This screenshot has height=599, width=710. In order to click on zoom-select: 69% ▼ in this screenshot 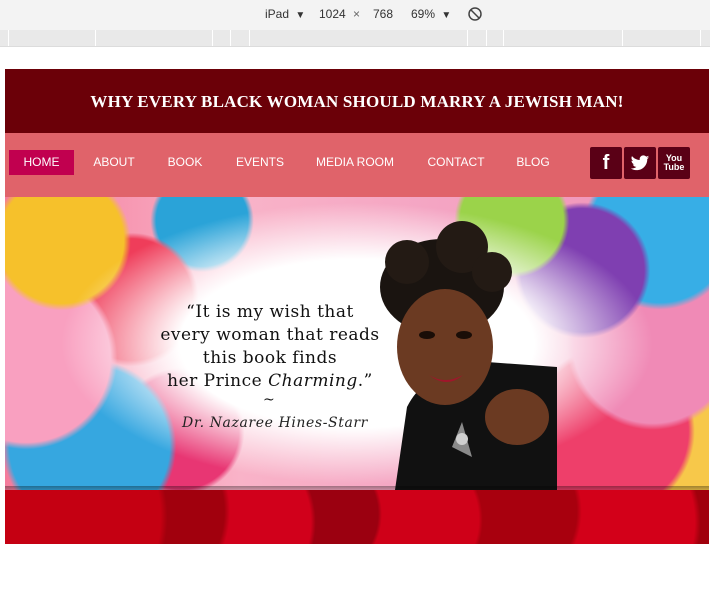, I will do `click(431, 14)`.